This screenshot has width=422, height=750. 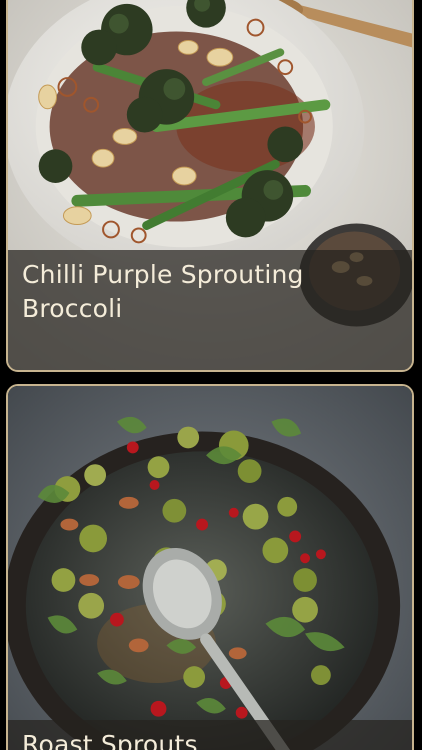 I want to click on recipe-title: Chilli Purple Sprouting Broccoli, so click(x=163, y=291).